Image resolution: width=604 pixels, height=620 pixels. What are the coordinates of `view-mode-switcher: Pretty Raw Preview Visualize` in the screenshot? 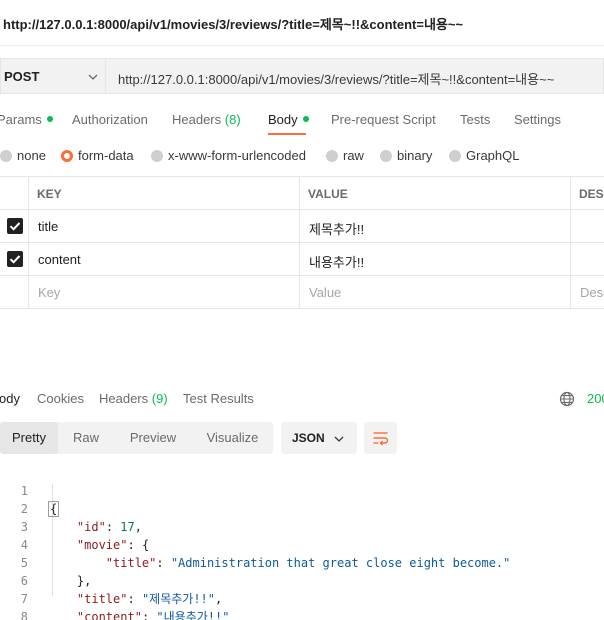 It's located at (136, 438).